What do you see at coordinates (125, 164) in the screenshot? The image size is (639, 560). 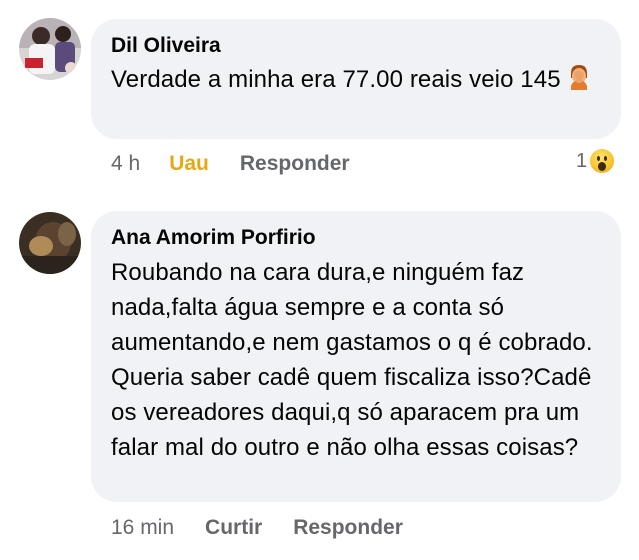 I see `comment-timestamp: 4 h` at bounding box center [125, 164].